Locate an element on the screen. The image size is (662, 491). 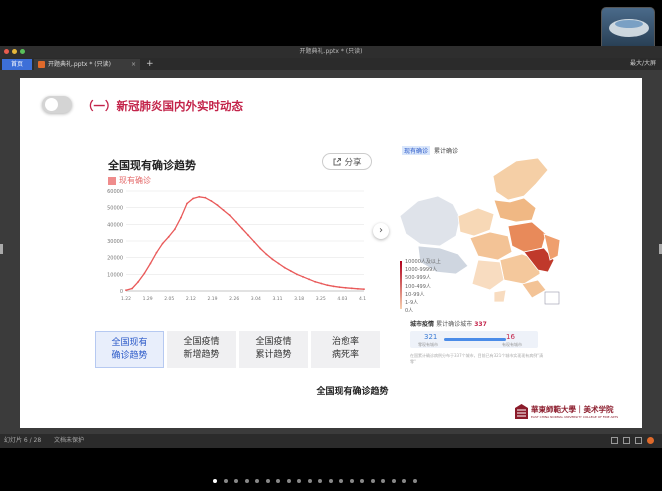
map-legend-item: 500-999人 is located at coordinates (418, 278).